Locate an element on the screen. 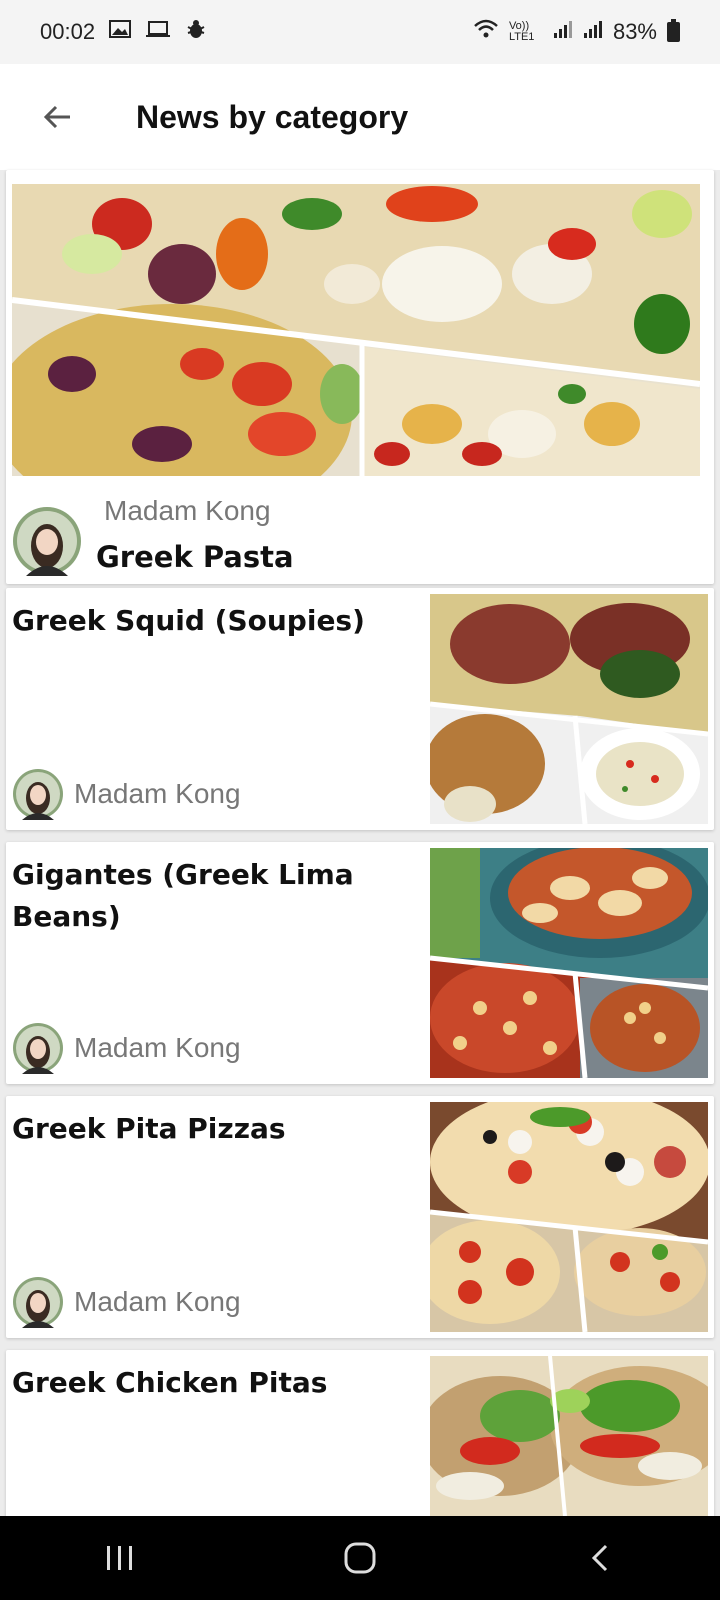 Image resolution: width=720 pixels, height=1600 pixels. article-card: Greek Pita Pizzas Madam Kong is located at coordinates (360, 1217).